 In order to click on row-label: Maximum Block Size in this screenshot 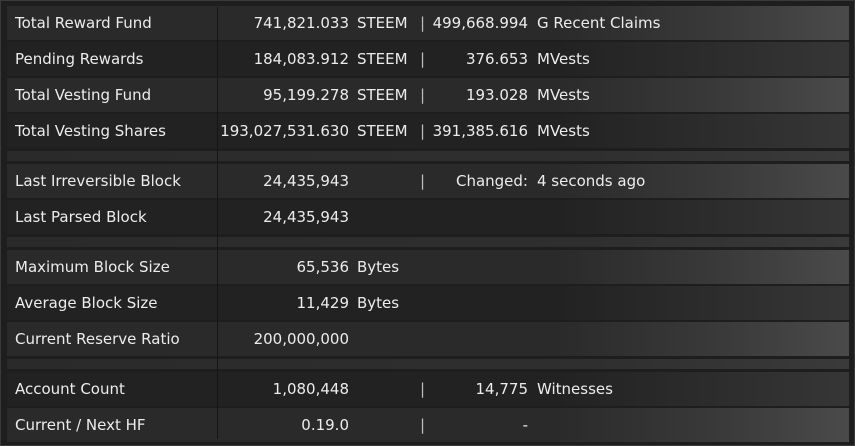, I will do `click(92, 267)`.